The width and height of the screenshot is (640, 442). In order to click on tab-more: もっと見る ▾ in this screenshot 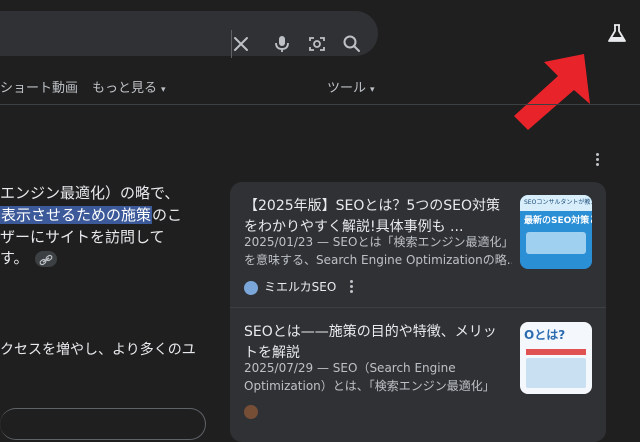, I will do `click(129, 86)`.